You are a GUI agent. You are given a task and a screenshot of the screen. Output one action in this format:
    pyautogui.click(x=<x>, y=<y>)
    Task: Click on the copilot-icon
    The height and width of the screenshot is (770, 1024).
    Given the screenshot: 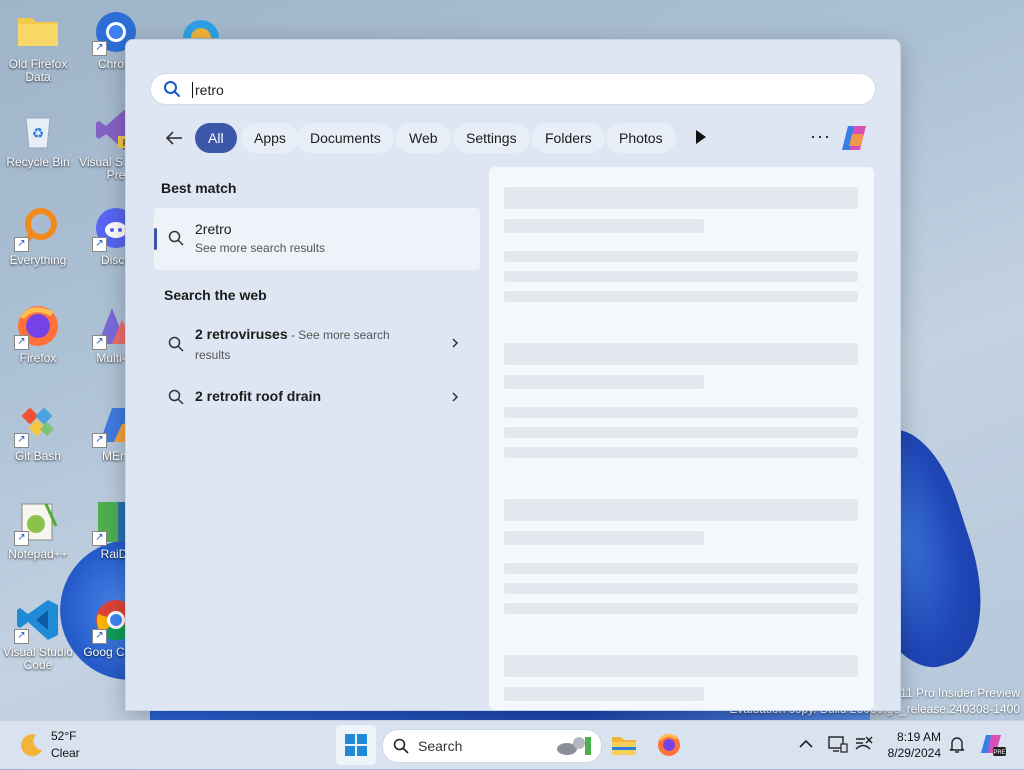 What is the action you would take?
    pyautogui.click(x=855, y=138)
    